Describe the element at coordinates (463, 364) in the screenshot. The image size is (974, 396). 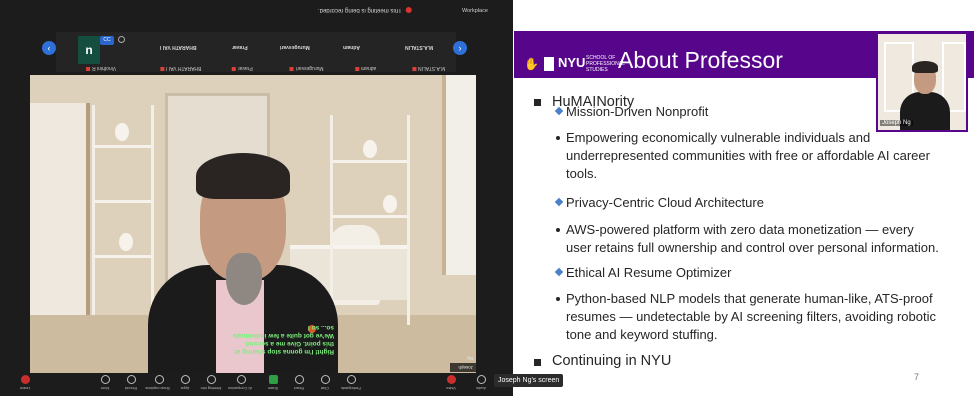
I see `video-name-label: Joseph Ng` at that location.